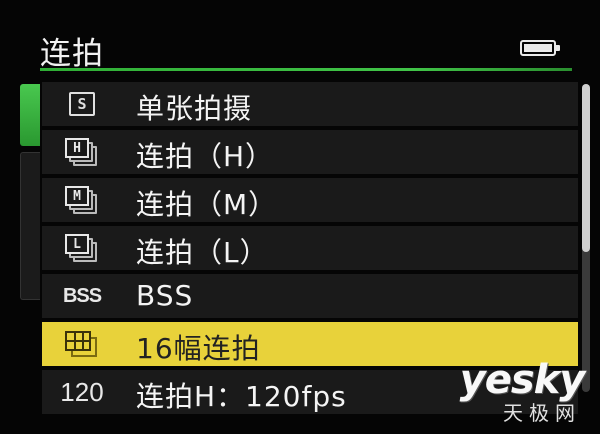 Image resolution: width=600 pixels, height=434 pixels. What do you see at coordinates (310, 152) in the screenshot?
I see `menu-item-continuous-high: H 连拍（H）` at bounding box center [310, 152].